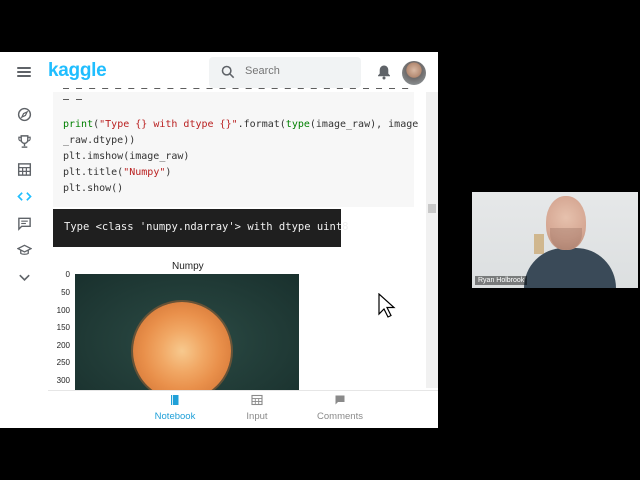 The height and width of the screenshot is (480, 640). Describe the element at coordinates (63, 380) in the screenshot. I see `ytick-label: 300` at that location.